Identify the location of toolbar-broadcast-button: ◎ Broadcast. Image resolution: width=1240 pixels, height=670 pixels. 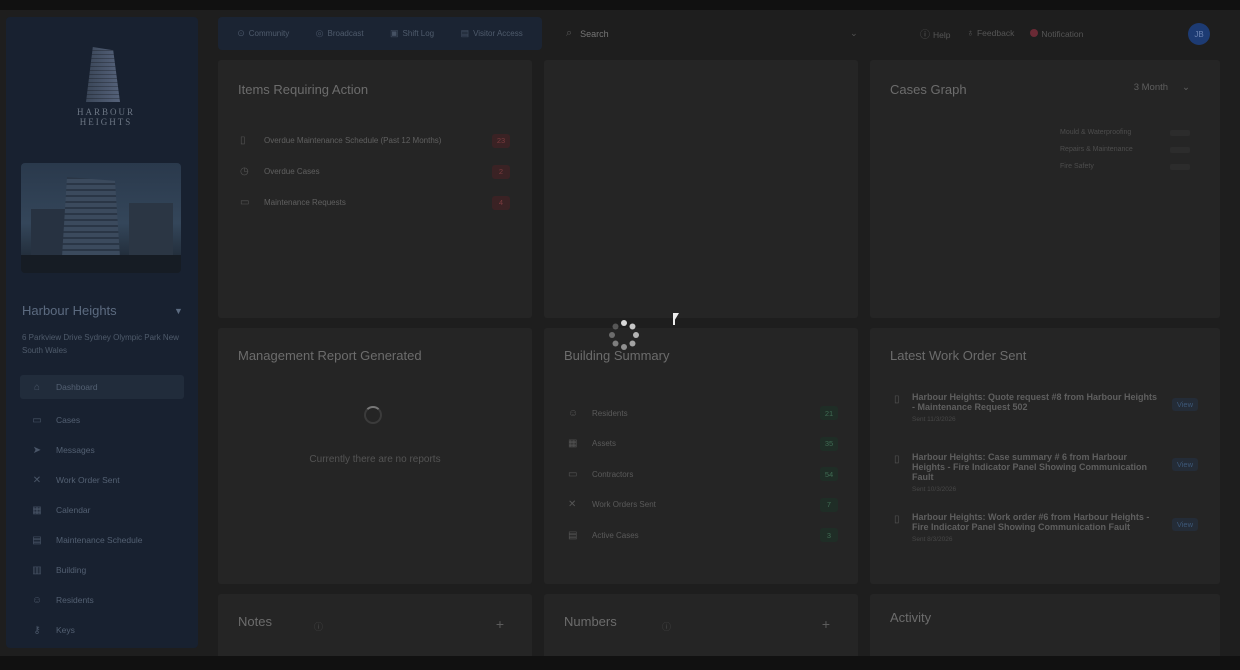
(340, 33).